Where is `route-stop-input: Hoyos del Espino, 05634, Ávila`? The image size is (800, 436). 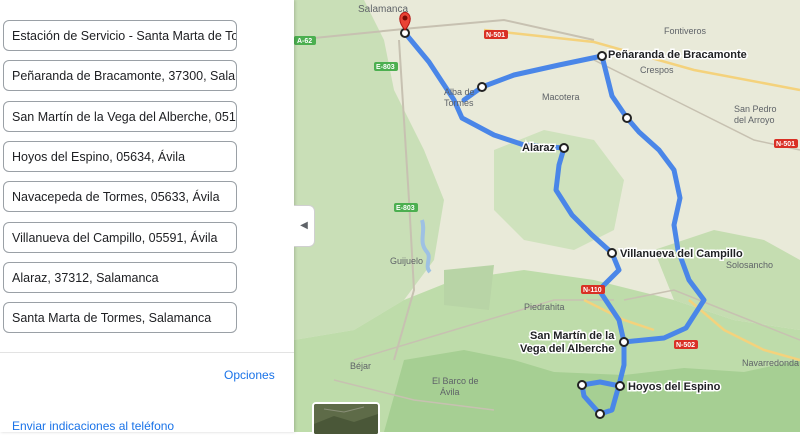 route-stop-input: Hoyos del Espino, 05634, Ávila is located at coordinates (120, 156).